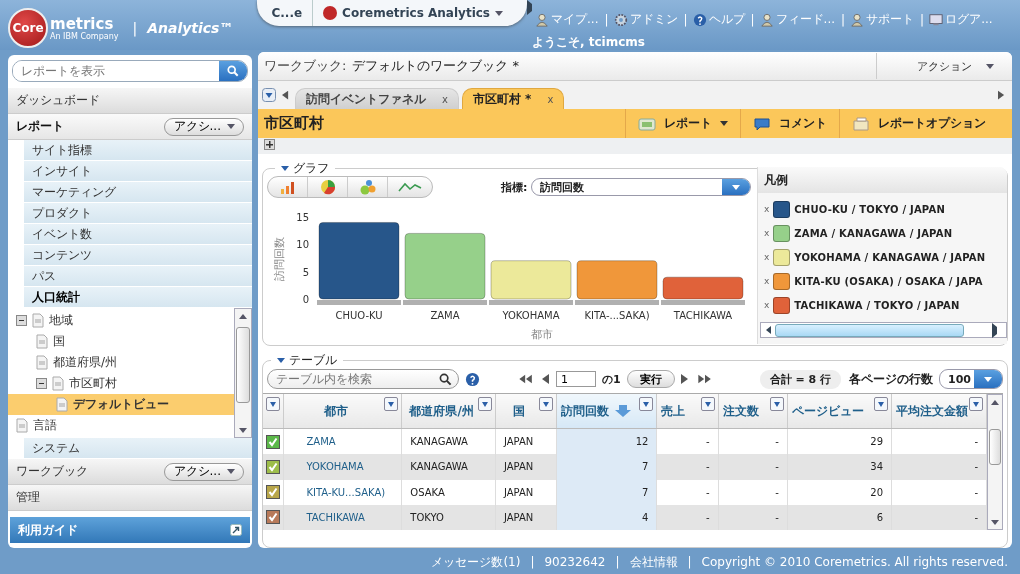  What do you see at coordinates (342, 492) in the screenshot?
I see `table-cell: KITA-KU...SAKA)` at bounding box center [342, 492].